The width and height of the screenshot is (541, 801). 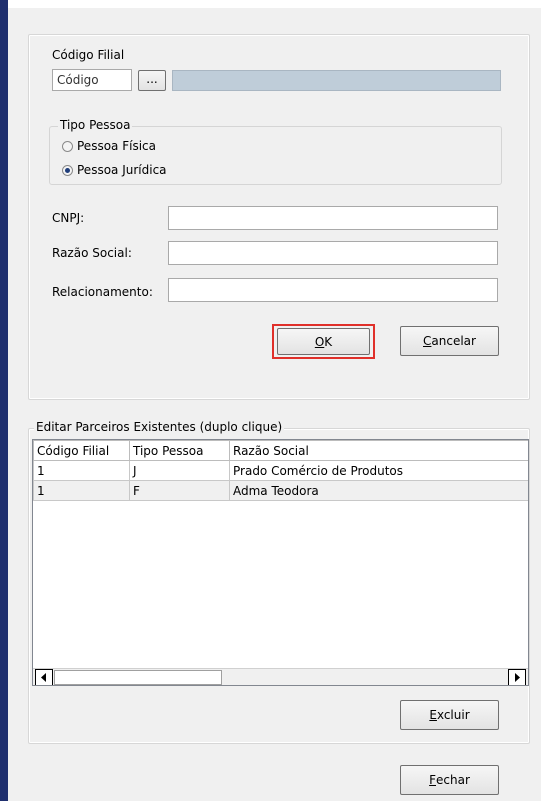 I want to click on cancelar-button: Cancelar, so click(x=449, y=341).